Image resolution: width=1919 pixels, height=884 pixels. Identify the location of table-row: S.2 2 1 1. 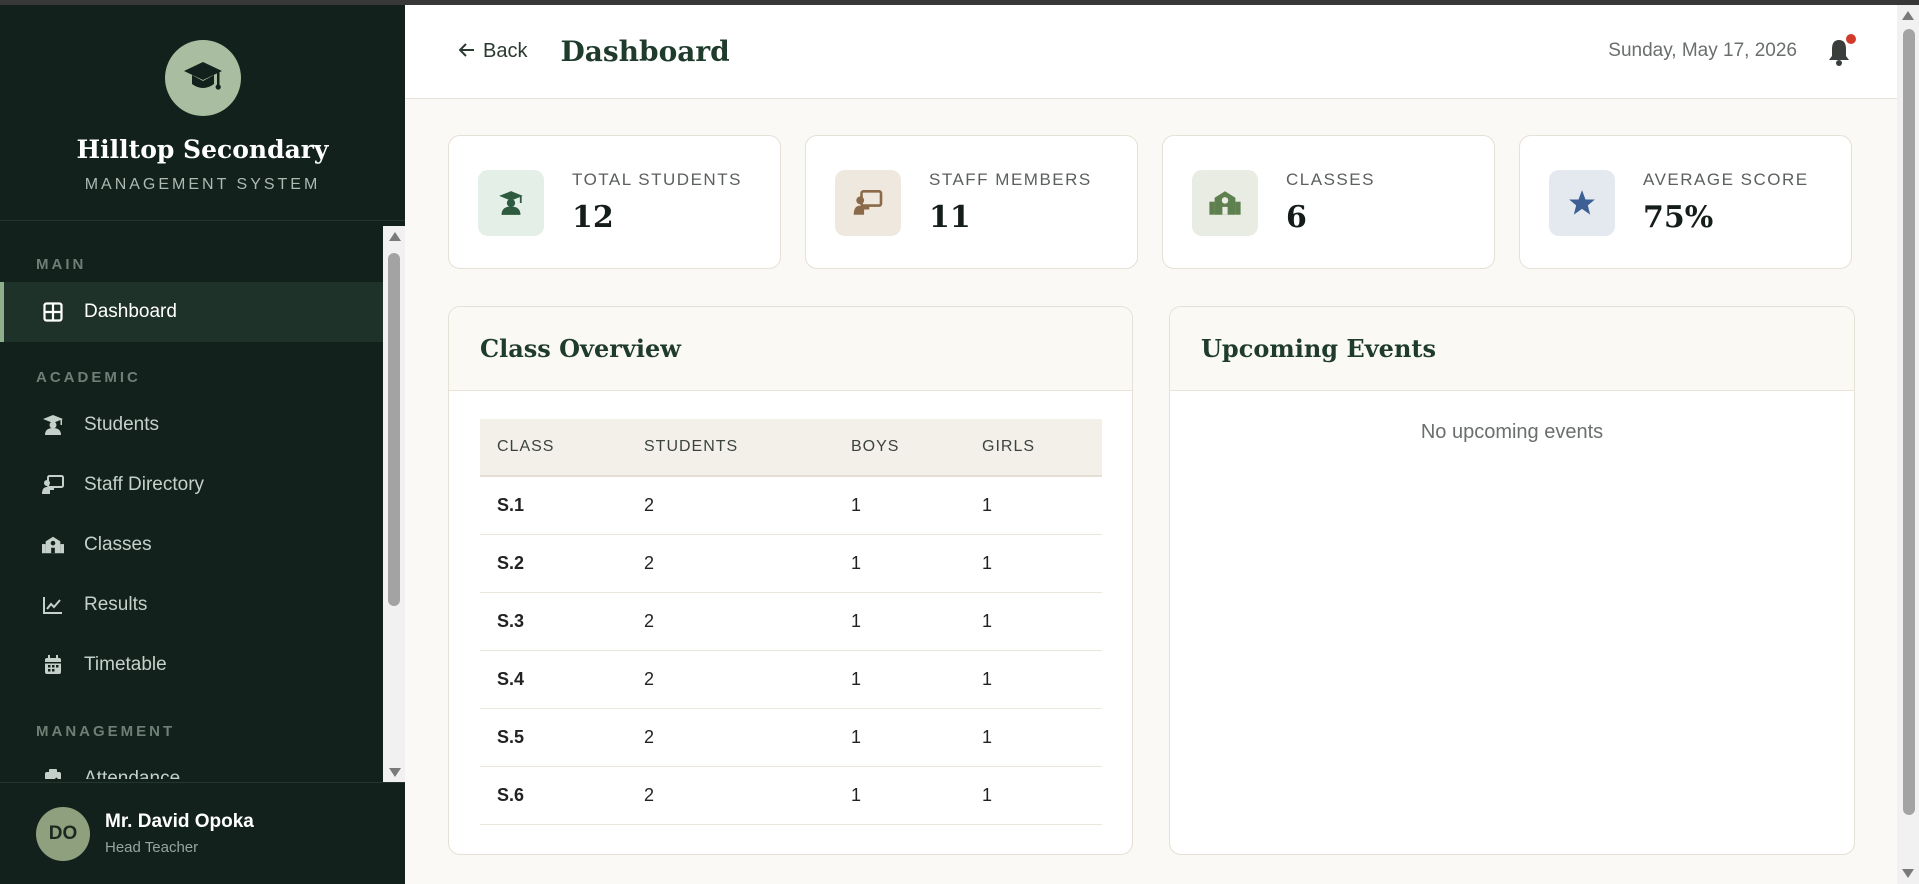
(791, 563).